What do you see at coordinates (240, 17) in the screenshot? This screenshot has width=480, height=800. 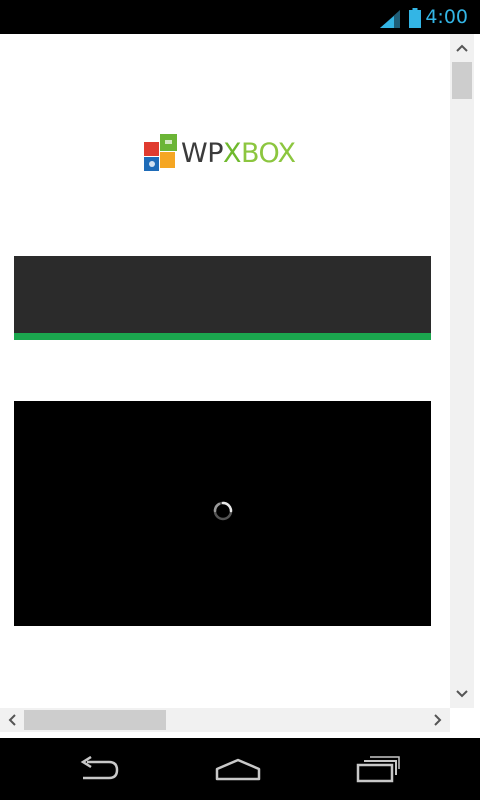 I see `status-bar: 4:00` at bounding box center [240, 17].